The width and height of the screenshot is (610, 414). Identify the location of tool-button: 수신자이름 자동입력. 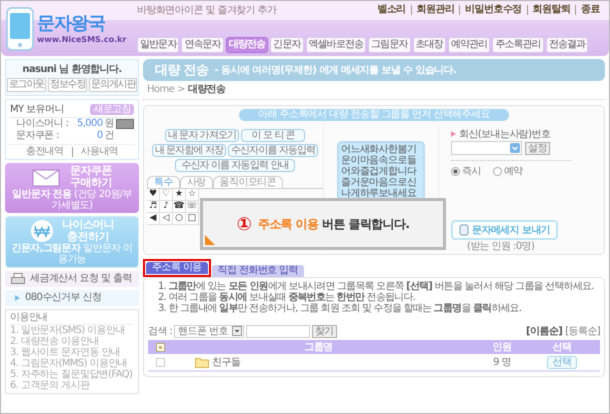
(273, 150).